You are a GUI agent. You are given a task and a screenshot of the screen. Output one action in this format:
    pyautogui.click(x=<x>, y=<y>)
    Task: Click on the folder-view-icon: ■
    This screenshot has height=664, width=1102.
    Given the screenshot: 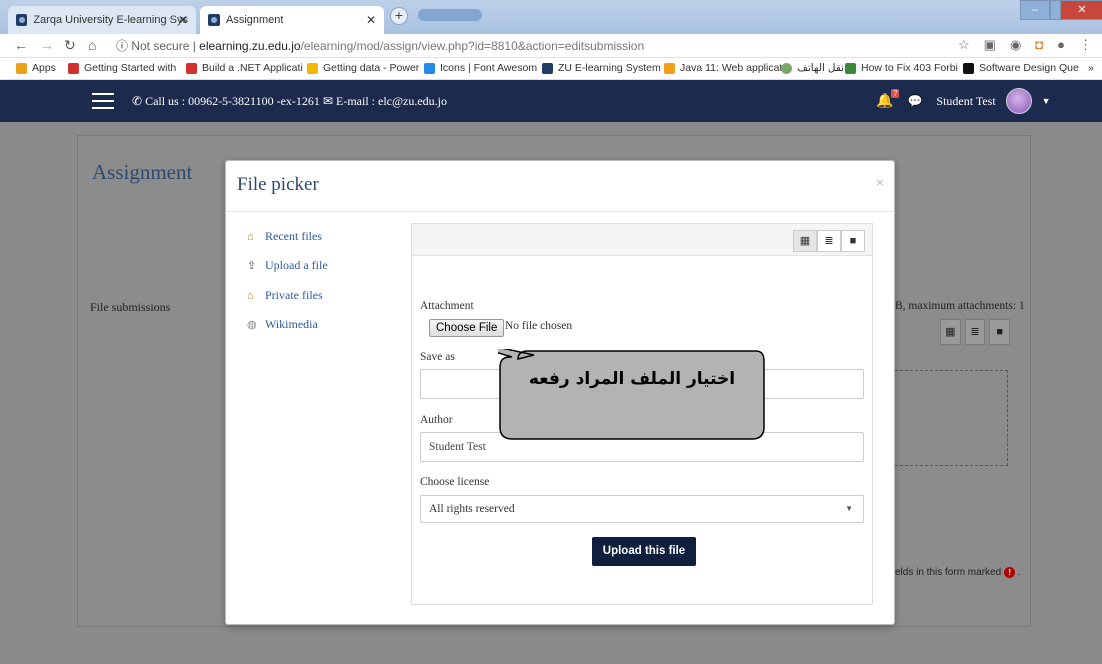 What is the action you would take?
    pyautogui.click(x=853, y=241)
    